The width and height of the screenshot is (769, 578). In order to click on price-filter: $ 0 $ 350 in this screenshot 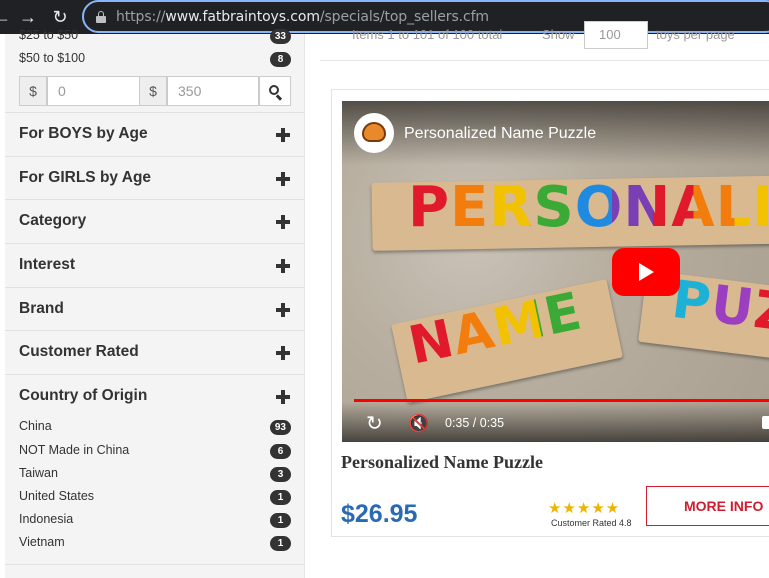, I will do `click(155, 91)`.